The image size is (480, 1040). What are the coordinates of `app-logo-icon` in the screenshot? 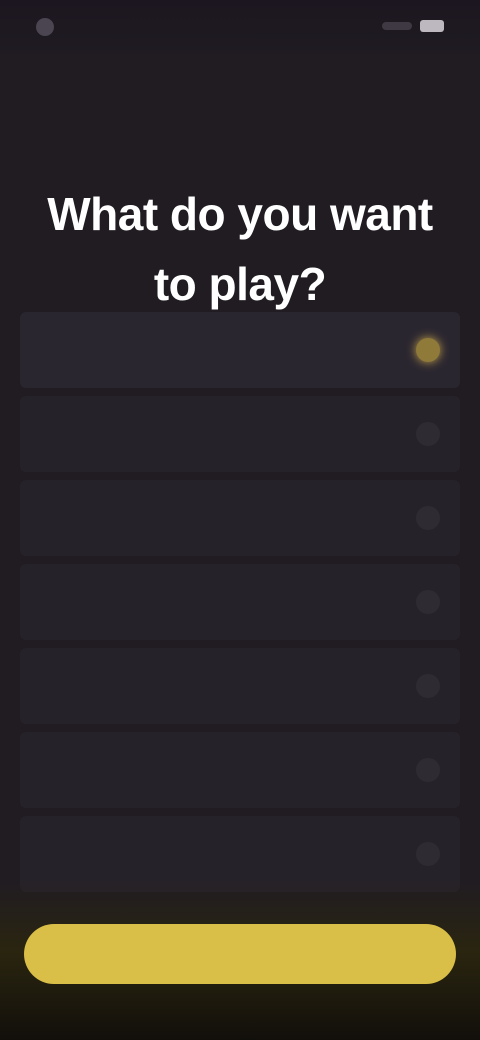 It's located at (45, 27).